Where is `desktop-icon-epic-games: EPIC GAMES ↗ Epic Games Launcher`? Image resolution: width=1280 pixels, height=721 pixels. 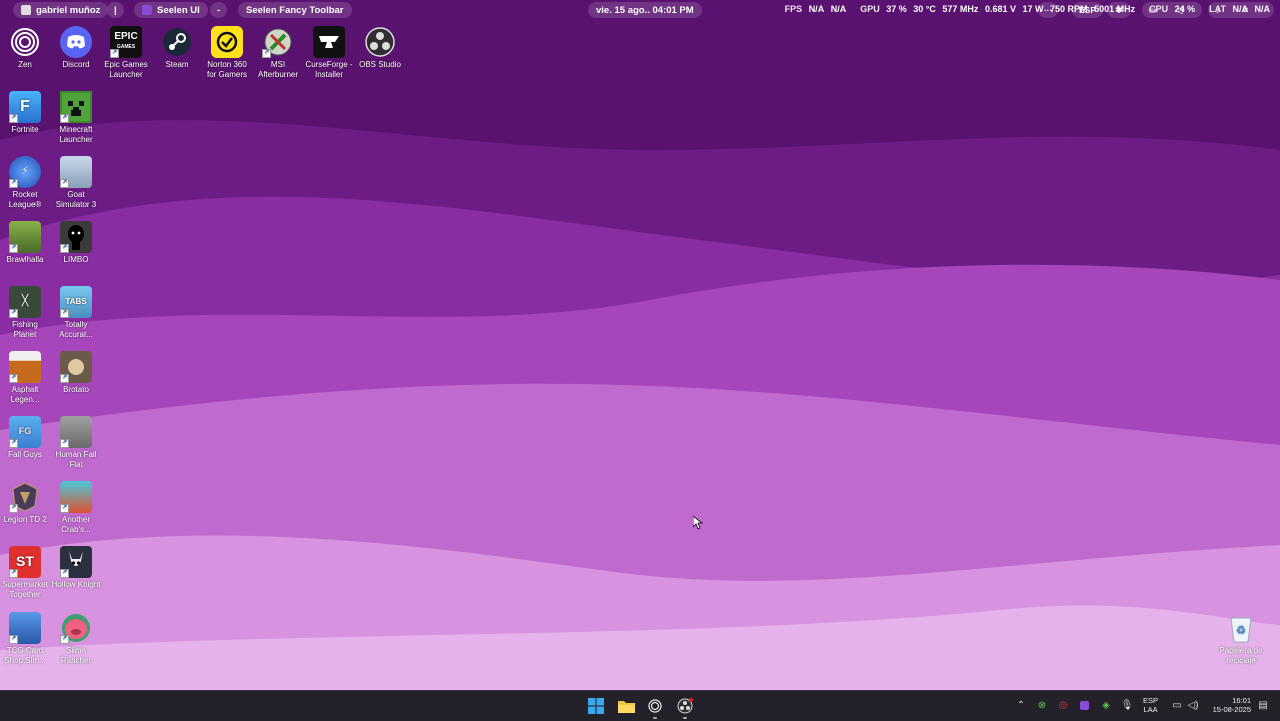 desktop-icon-epic-games: EPIC GAMES ↗ Epic Games Launcher is located at coordinates (126, 52).